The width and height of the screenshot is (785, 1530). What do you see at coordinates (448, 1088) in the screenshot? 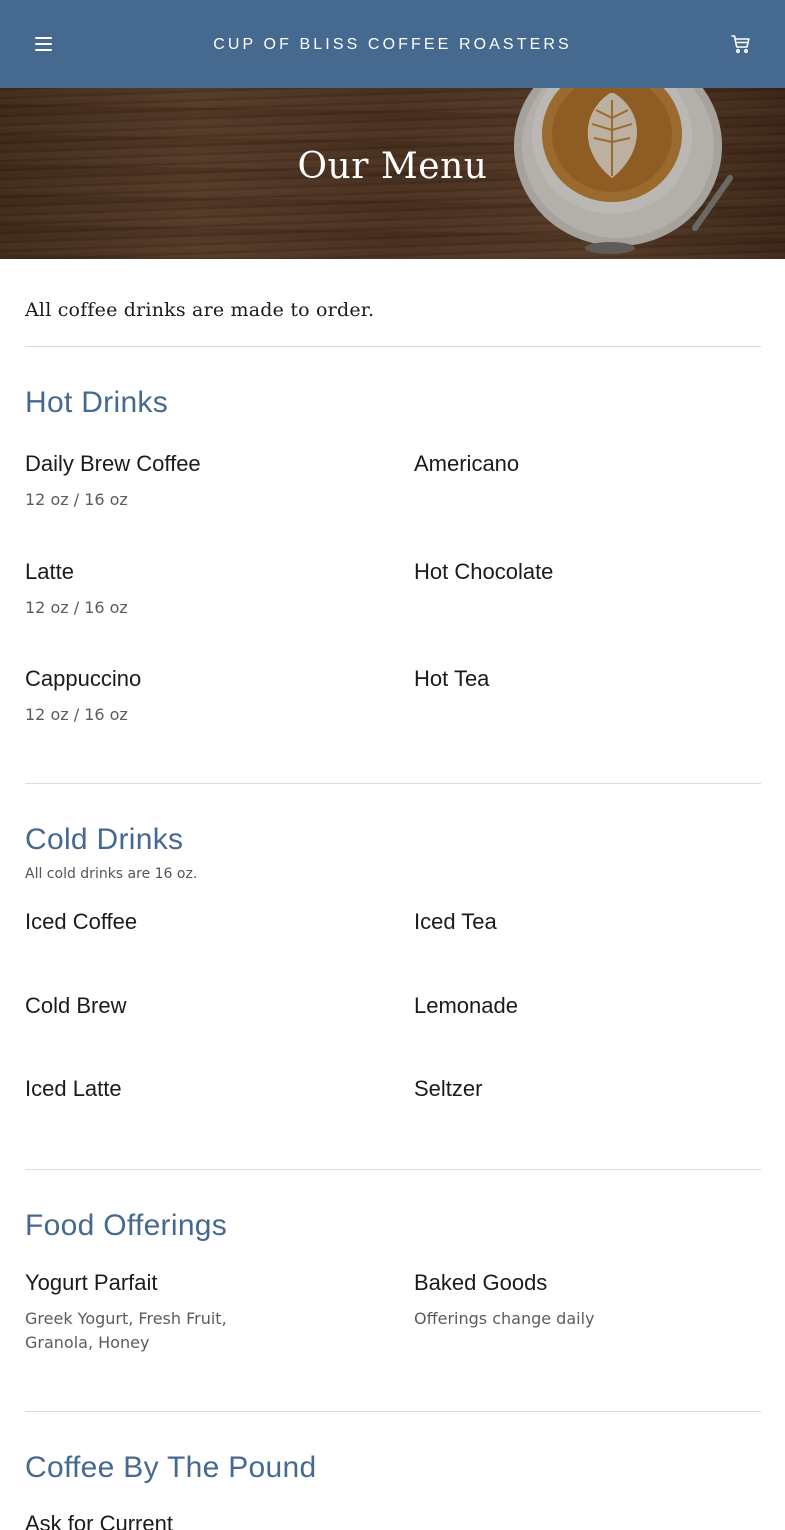
I see `menu-item: Seltzer` at bounding box center [448, 1088].